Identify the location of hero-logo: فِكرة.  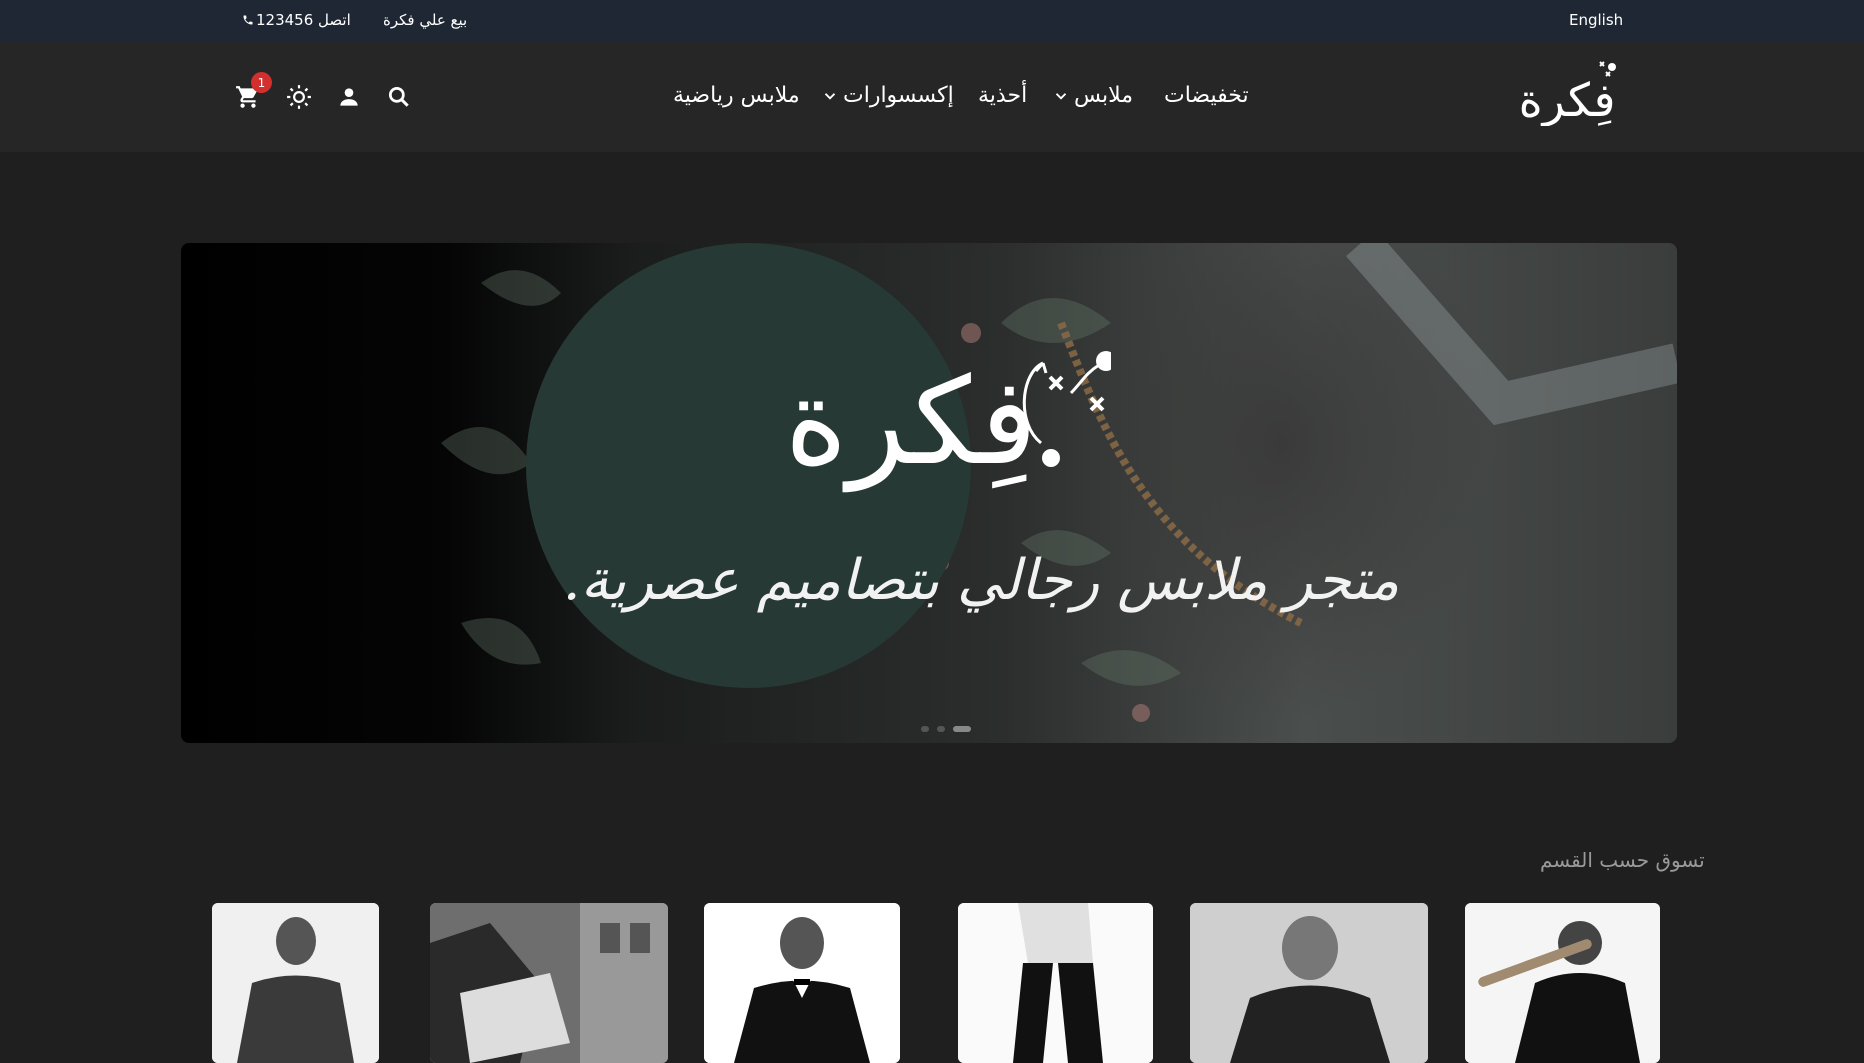
(948, 421).